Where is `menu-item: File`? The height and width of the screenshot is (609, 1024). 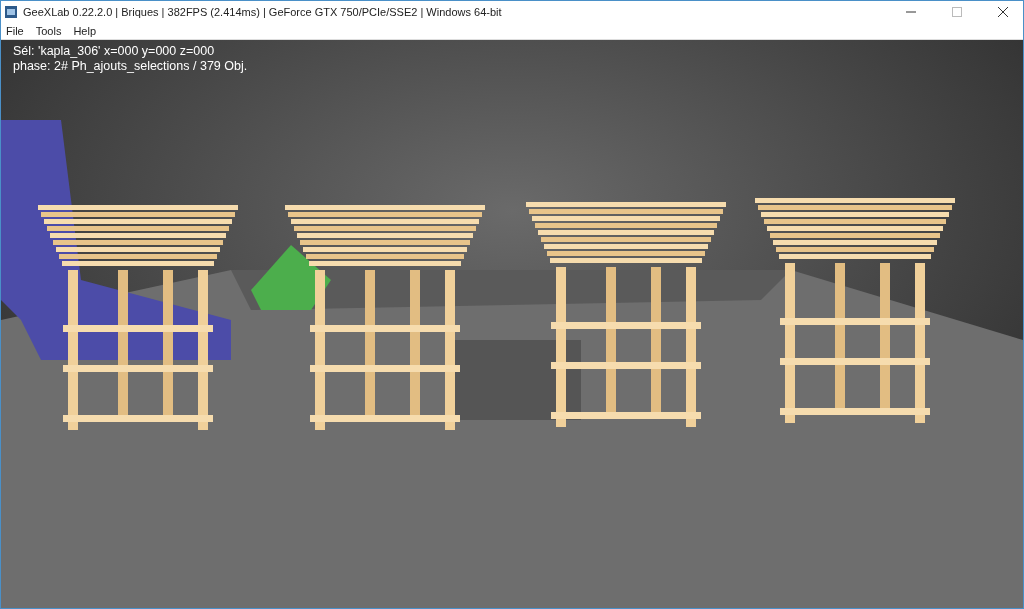 menu-item: File is located at coordinates (15, 30).